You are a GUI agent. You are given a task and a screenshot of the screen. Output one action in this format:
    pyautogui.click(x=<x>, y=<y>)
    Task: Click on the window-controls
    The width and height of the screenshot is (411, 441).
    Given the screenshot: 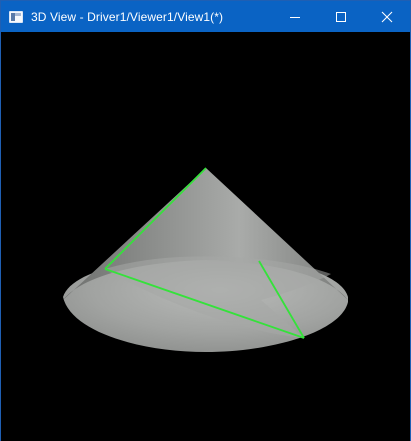 What is the action you would take?
    pyautogui.click(x=341, y=16)
    